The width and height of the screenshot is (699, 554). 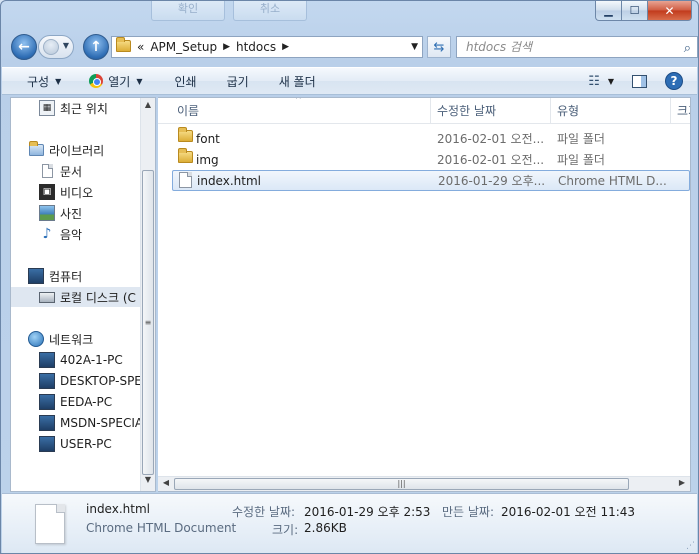 I want to click on burn-label: 굽기, so click(x=237, y=81).